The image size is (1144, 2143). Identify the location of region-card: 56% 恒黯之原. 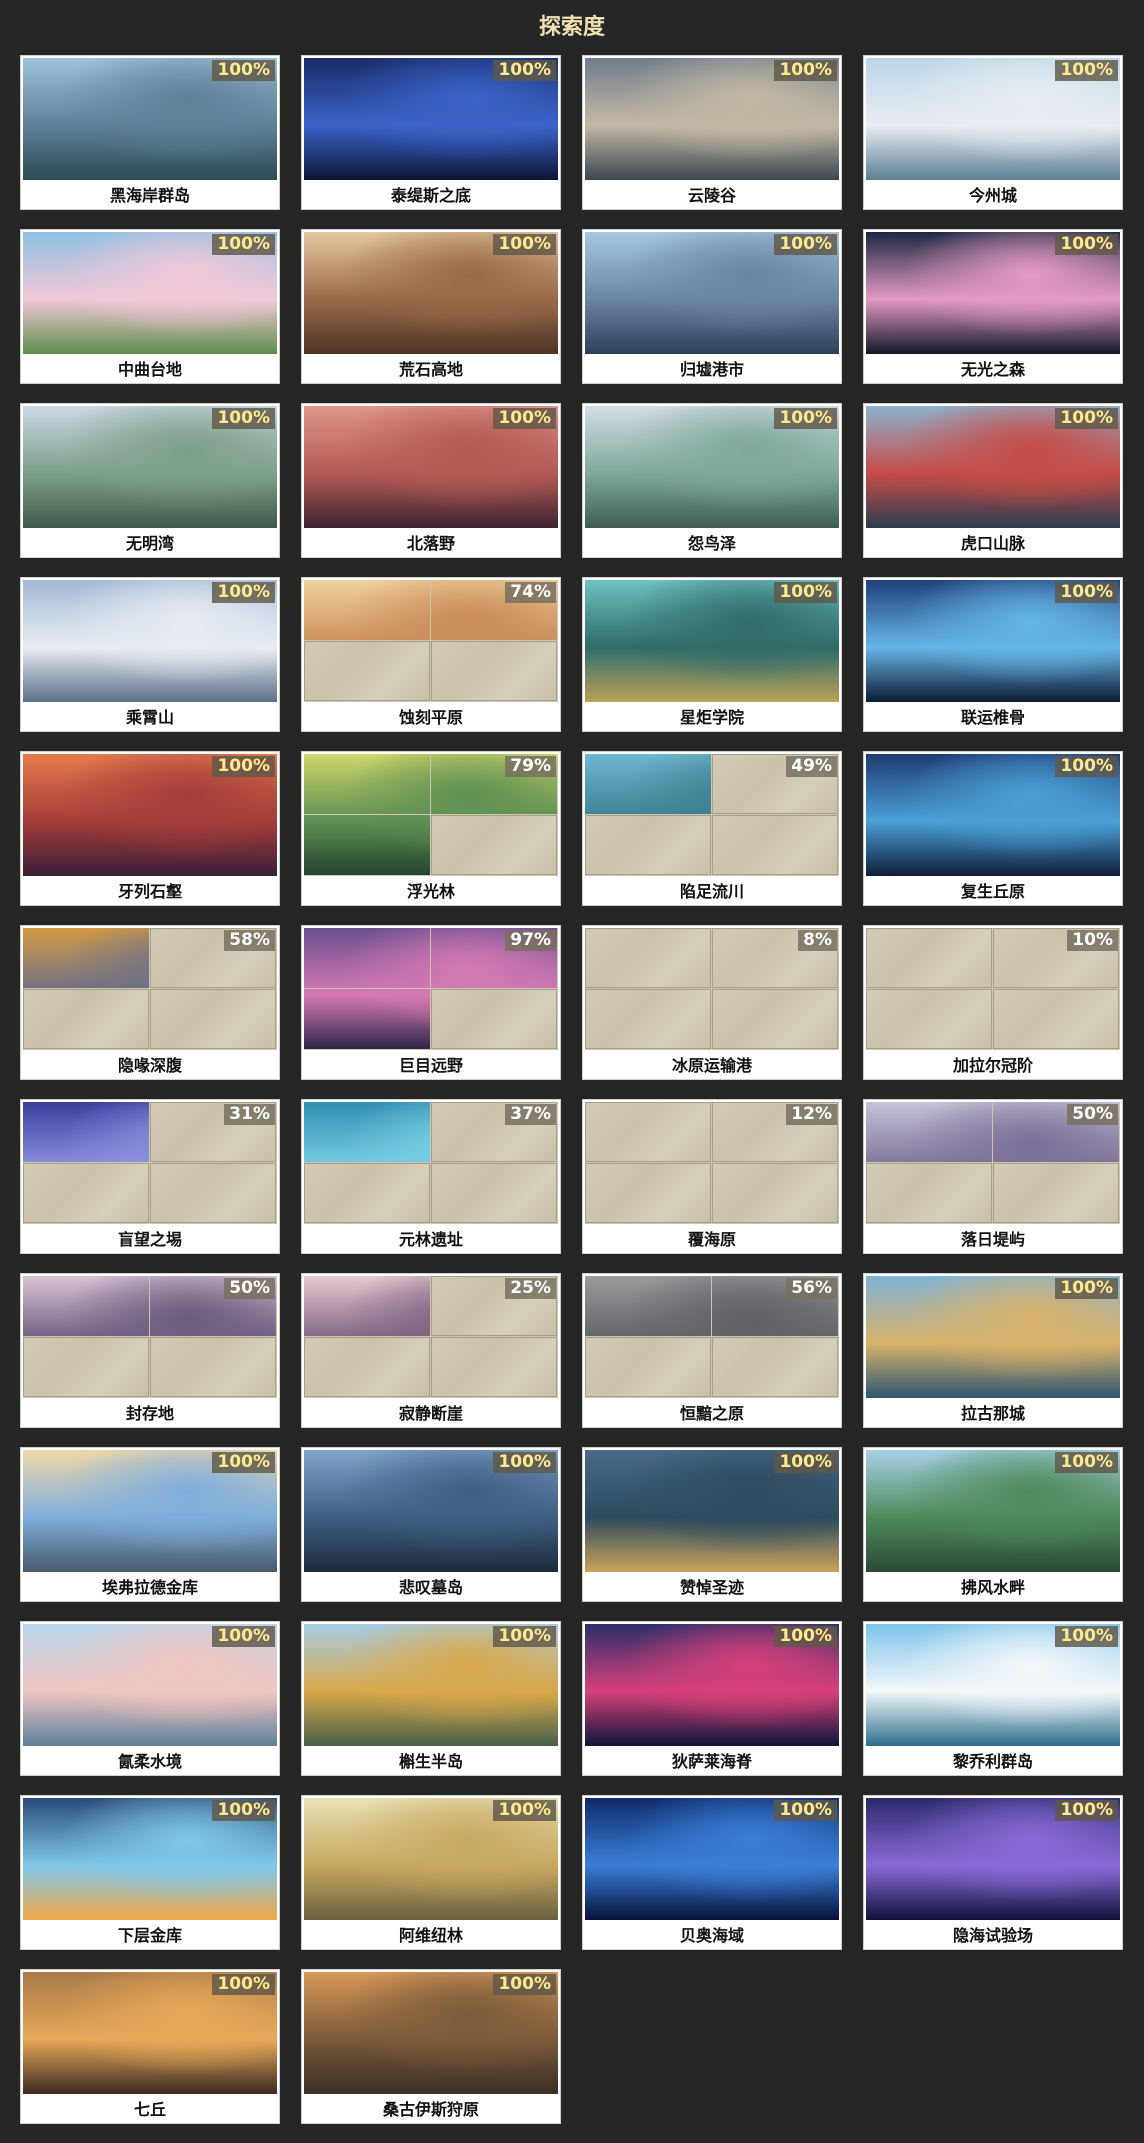
(712, 1350).